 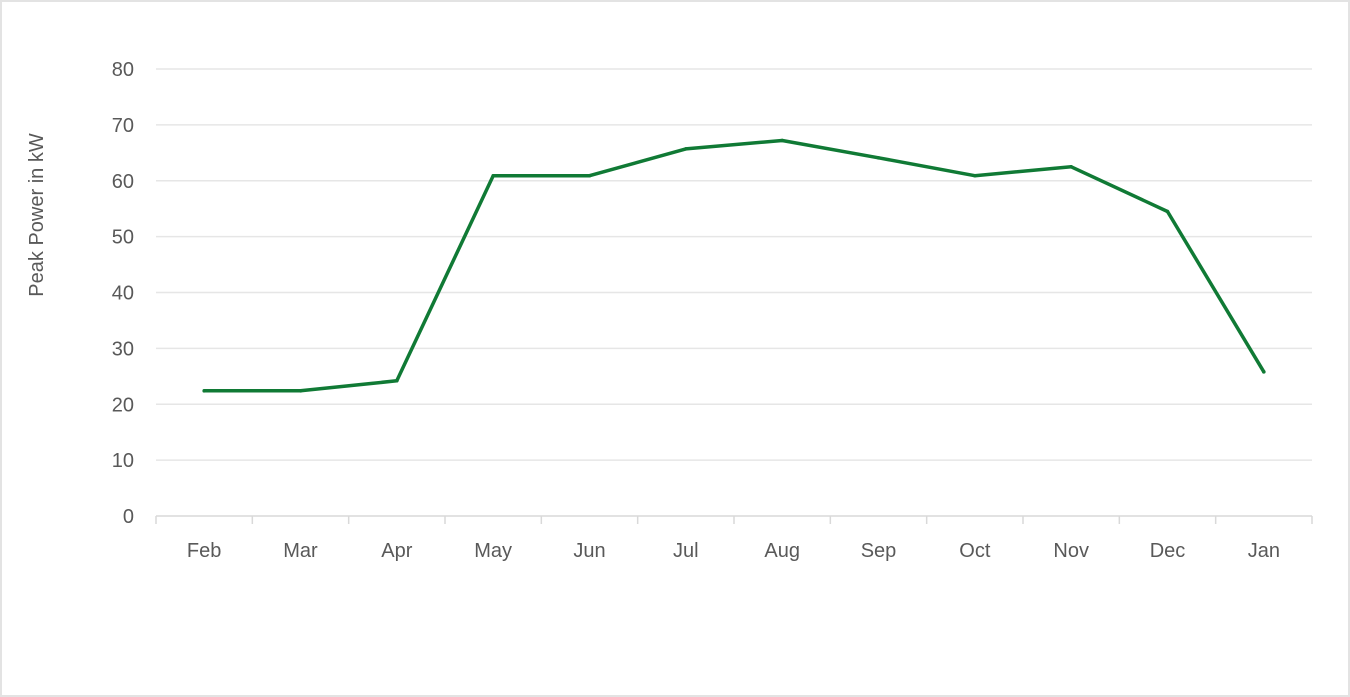 I want to click on y-tick-label: 40, so click(x=123, y=294).